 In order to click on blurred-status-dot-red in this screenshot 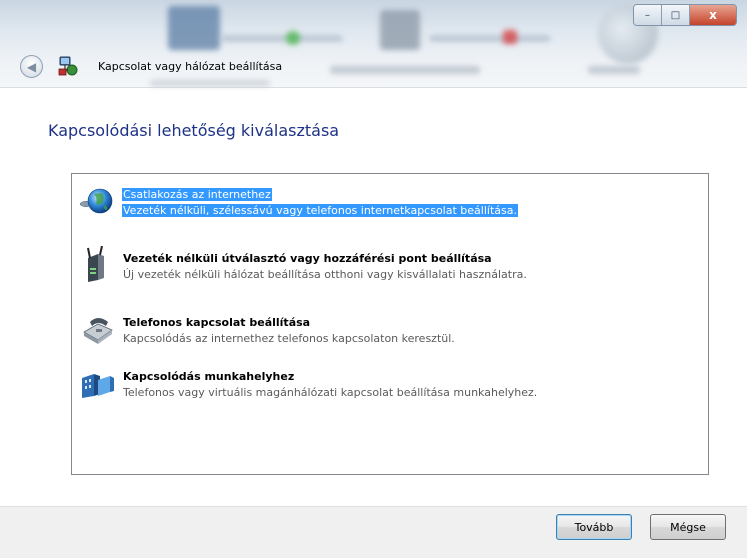, I will do `click(510, 37)`.